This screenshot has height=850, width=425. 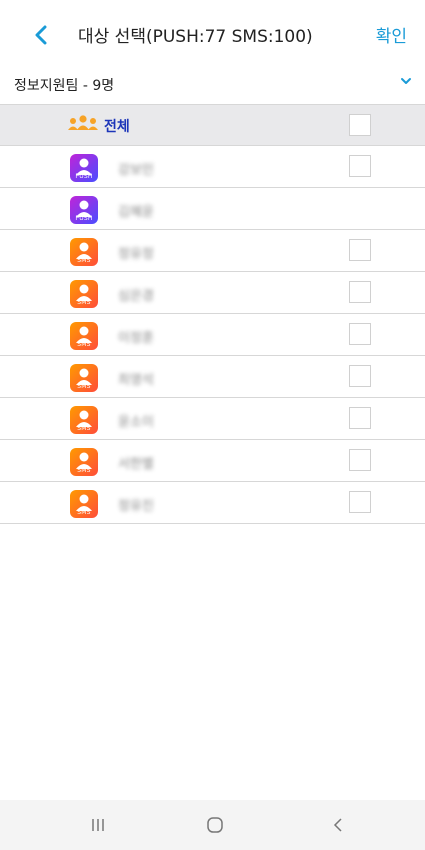 What do you see at coordinates (117, 127) in the screenshot?
I see `select-all-label: 전체` at bounding box center [117, 127].